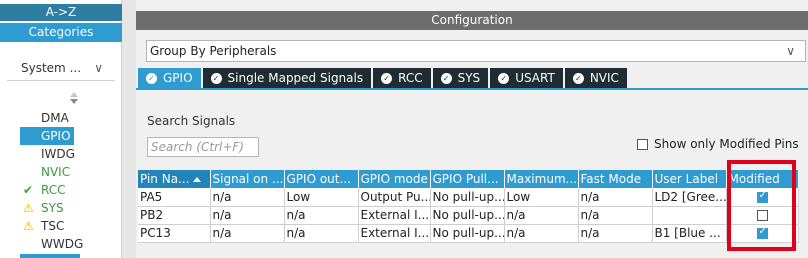  What do you see at coordinates (689, 215) in the screenshot?
I see `cell-user-label` at bounding box center [689, 215].